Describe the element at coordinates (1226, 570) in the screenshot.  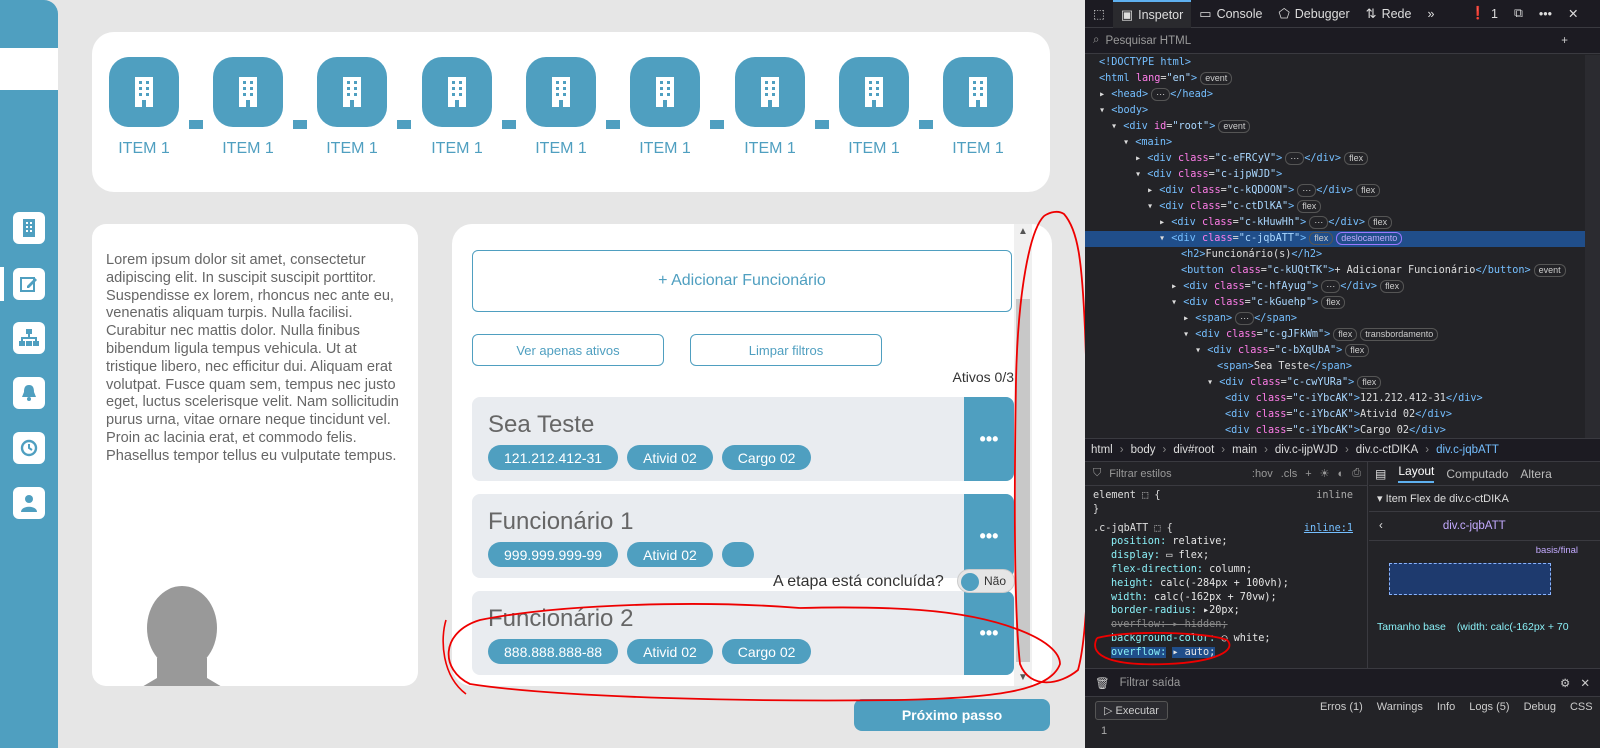
I see `rule-line: flex-direction: column;` at that location.